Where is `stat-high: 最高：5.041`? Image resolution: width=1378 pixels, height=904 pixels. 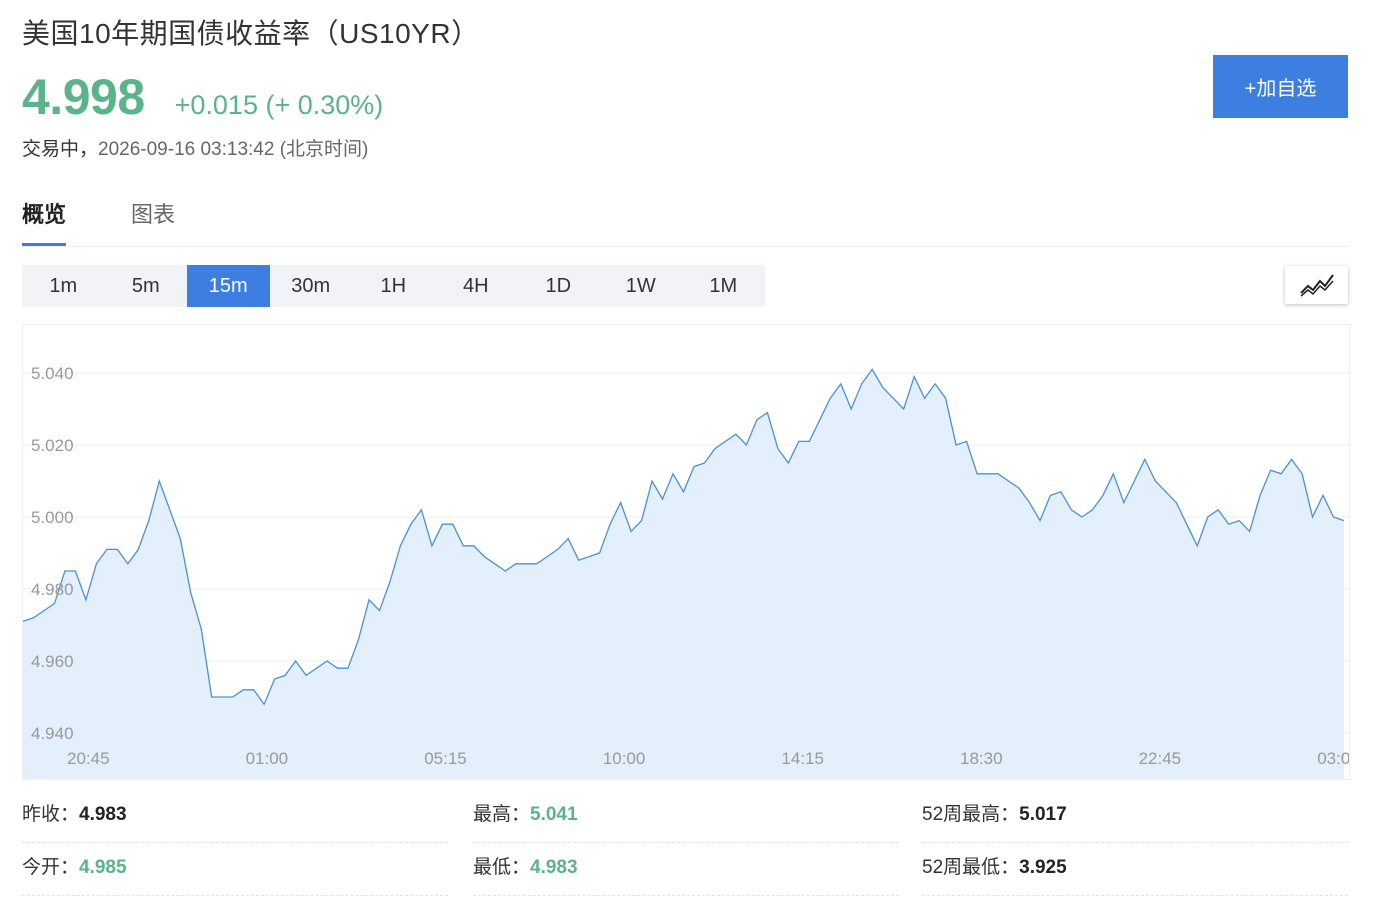
stat-high: 最高：5.041 is located at coordinates (686, 816).